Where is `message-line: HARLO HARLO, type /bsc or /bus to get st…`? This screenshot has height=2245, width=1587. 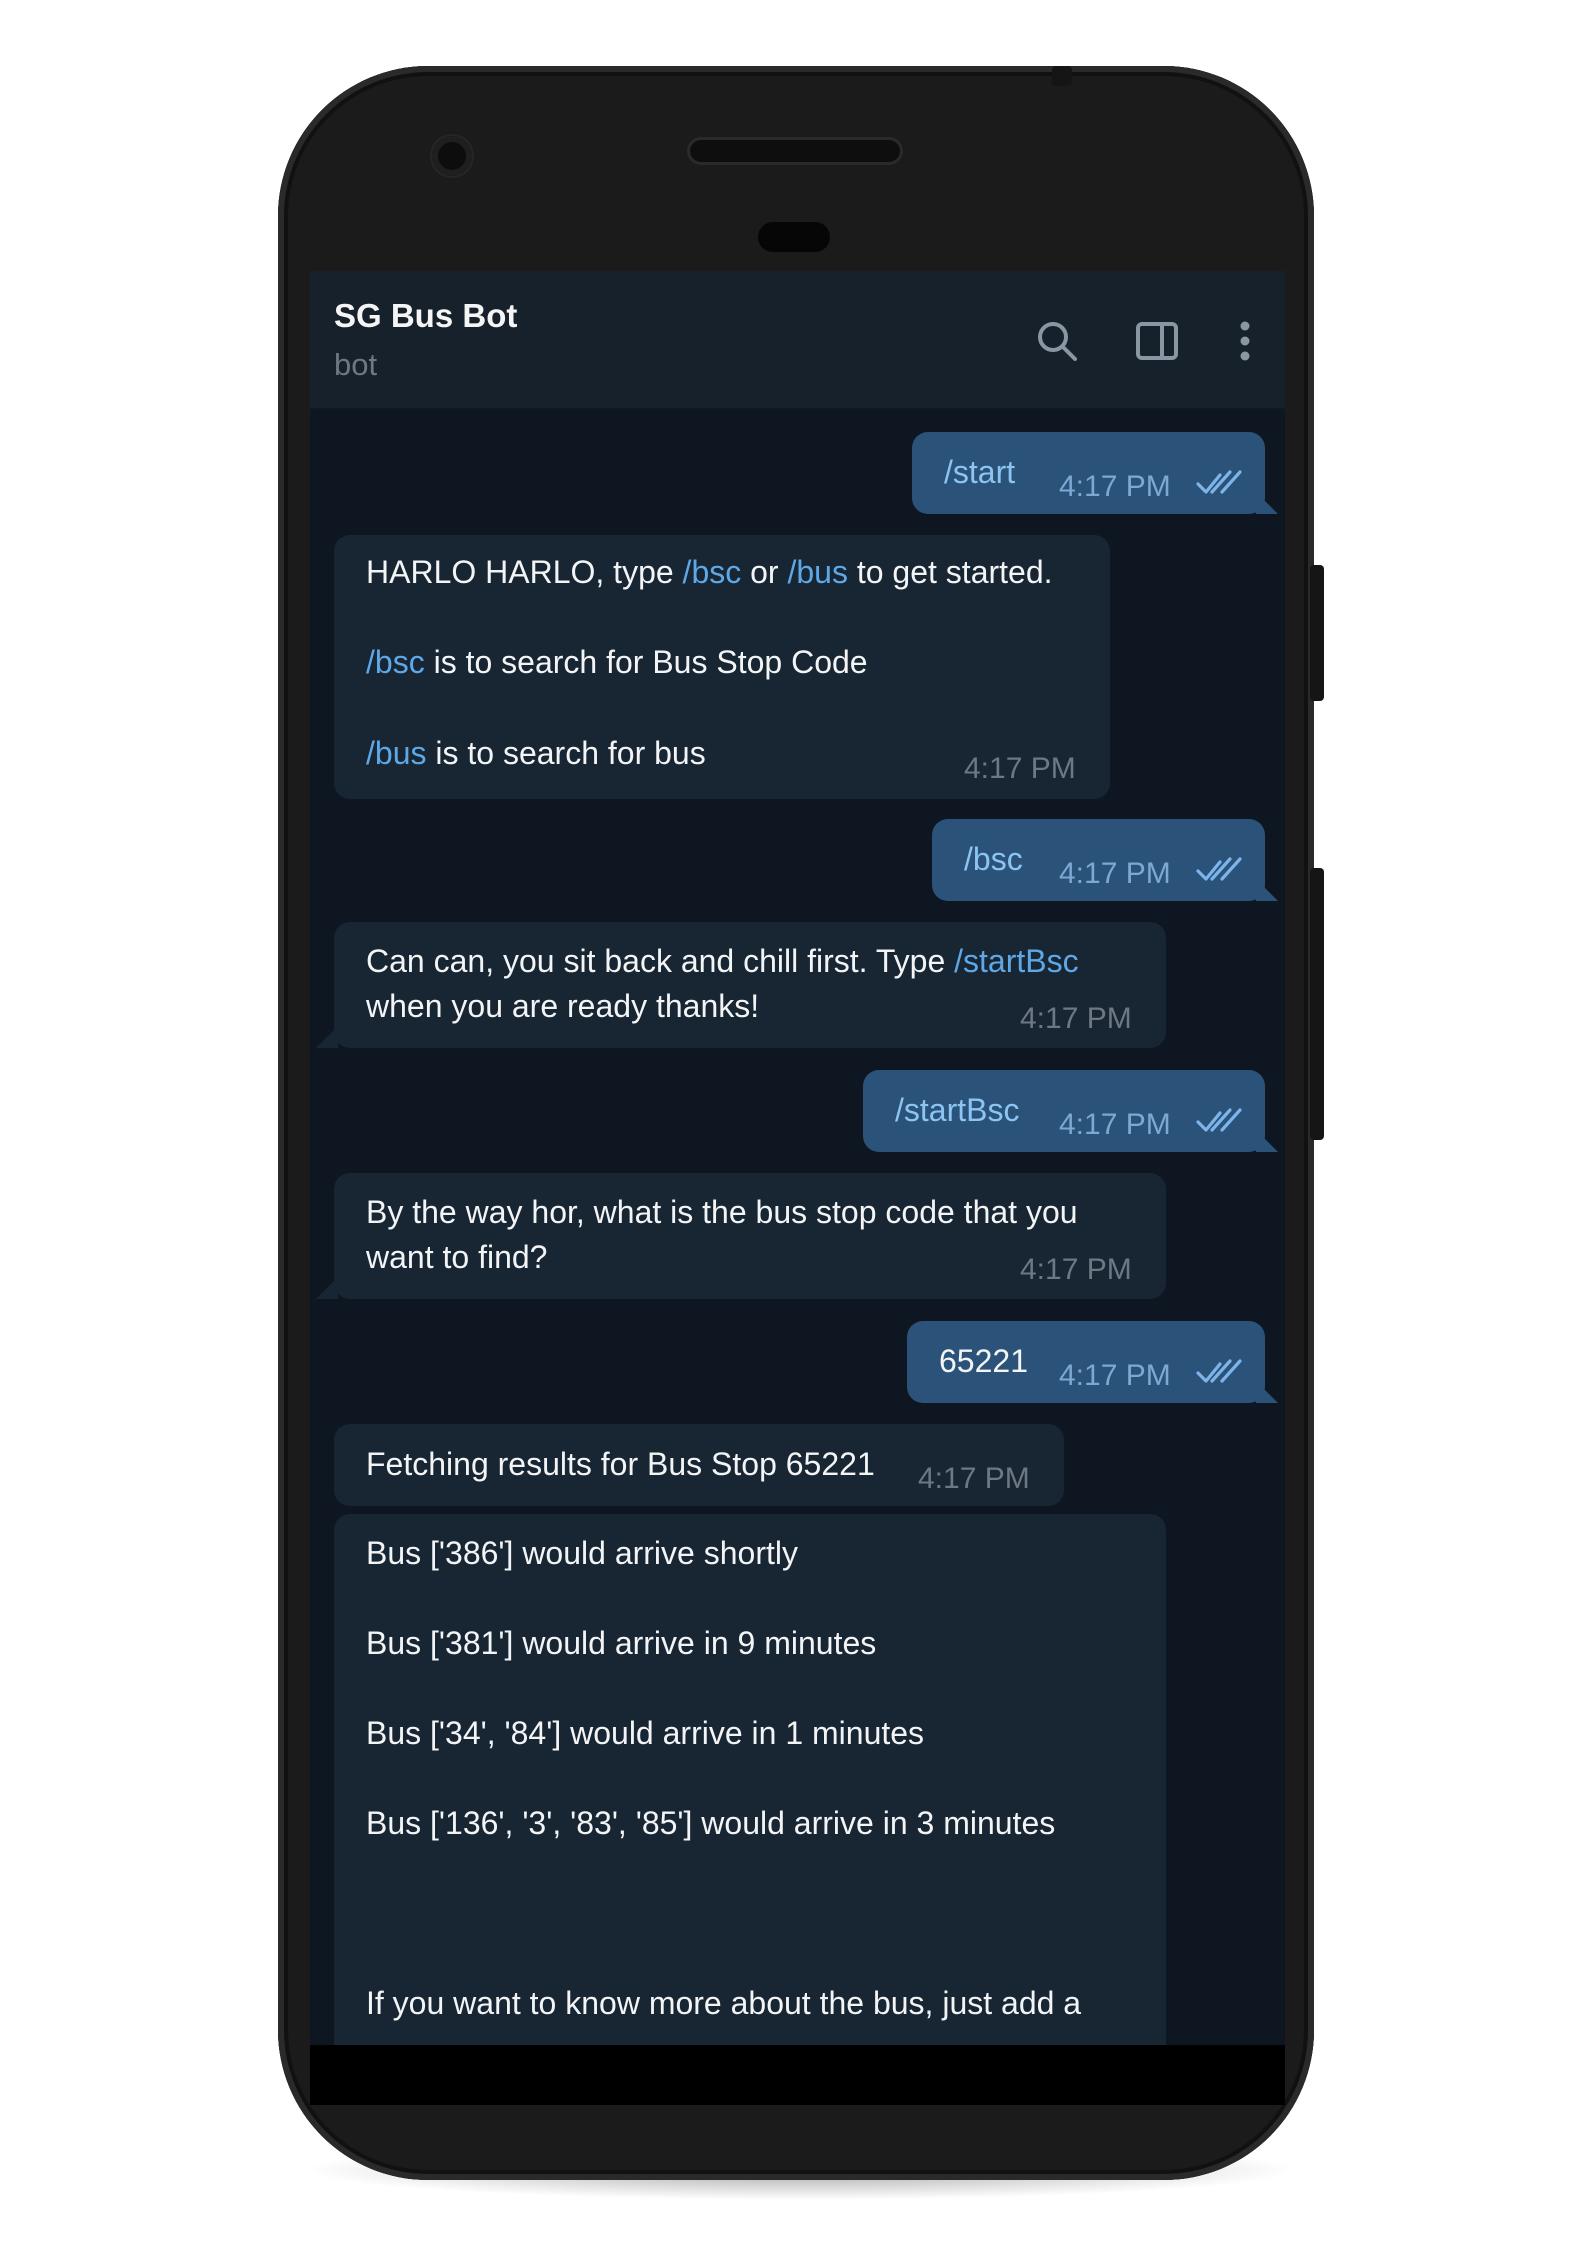 message-line: HARLO HARLO, type /bsc or /bus to get st… is located at coordinates (709, 572).